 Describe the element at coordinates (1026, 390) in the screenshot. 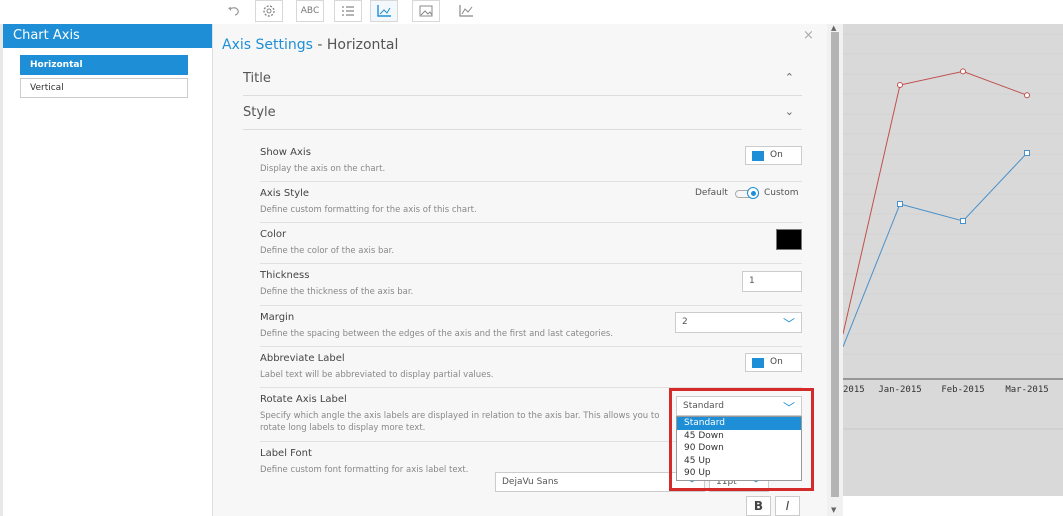

I see `x-tick-label: Mar-2015` at that location.